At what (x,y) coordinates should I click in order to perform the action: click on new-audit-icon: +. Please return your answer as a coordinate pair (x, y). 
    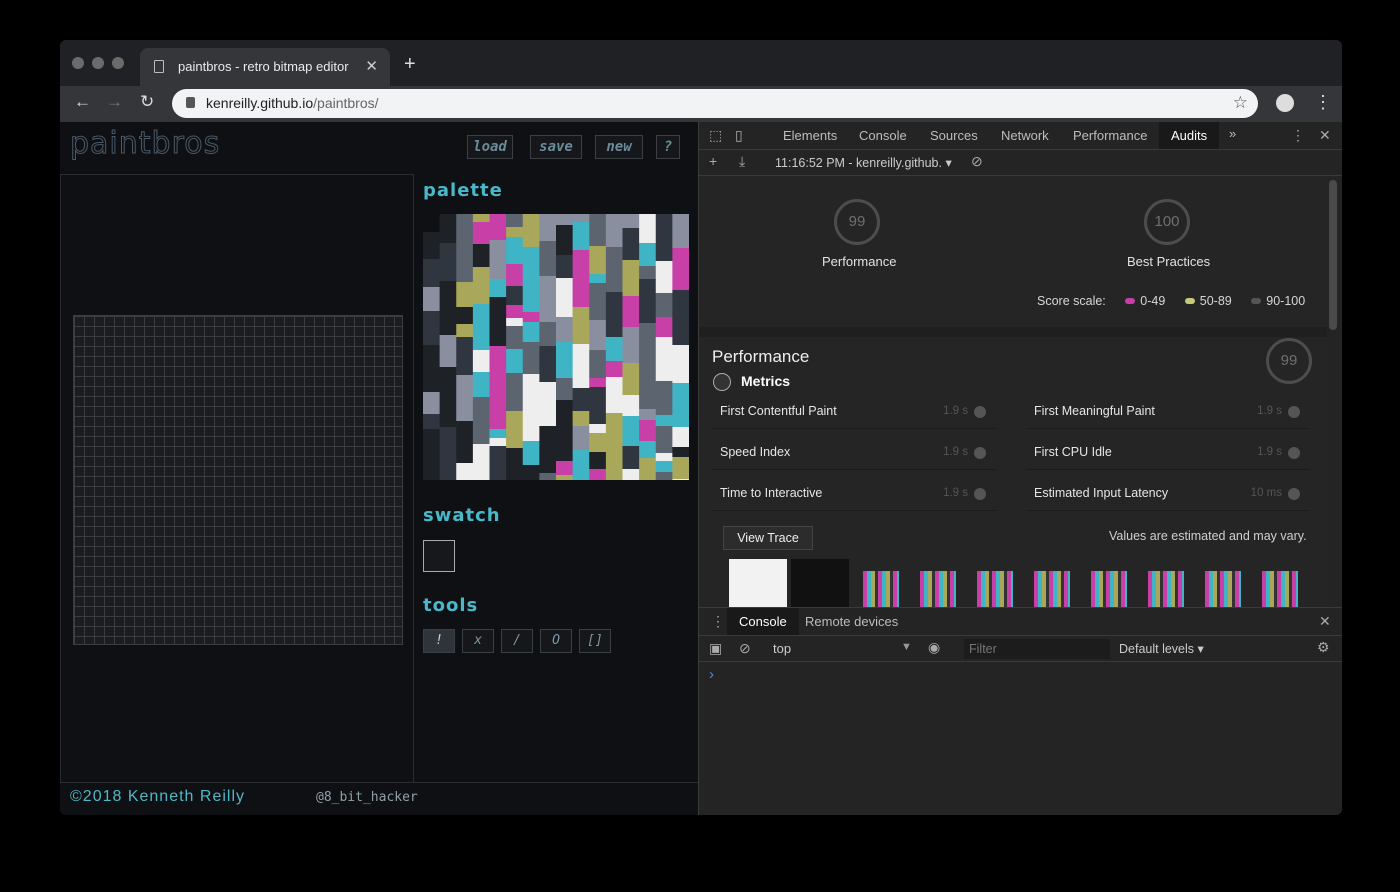
    Looking at the image, I should click on (713, 161).